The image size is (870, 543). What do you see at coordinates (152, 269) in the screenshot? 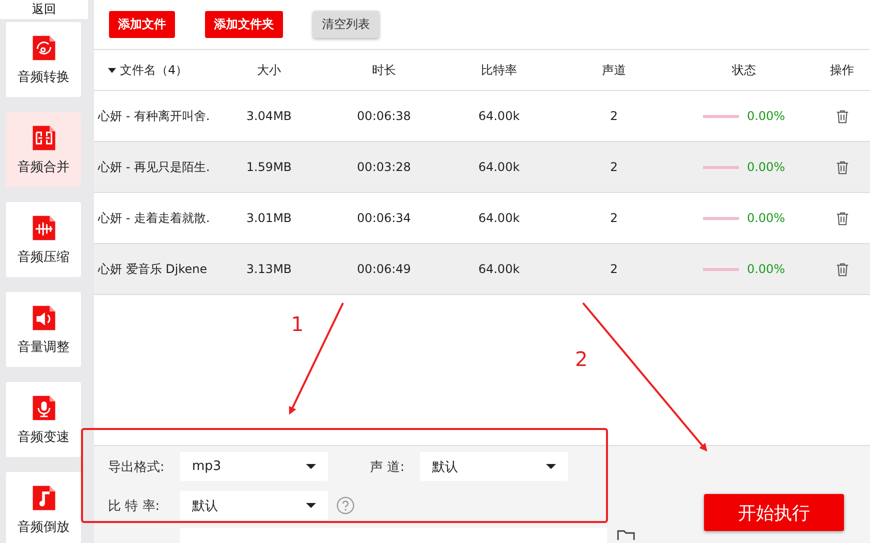
I see `file-name: 心妍 爱音乐 Djkene` at bounding box center [152, 269].